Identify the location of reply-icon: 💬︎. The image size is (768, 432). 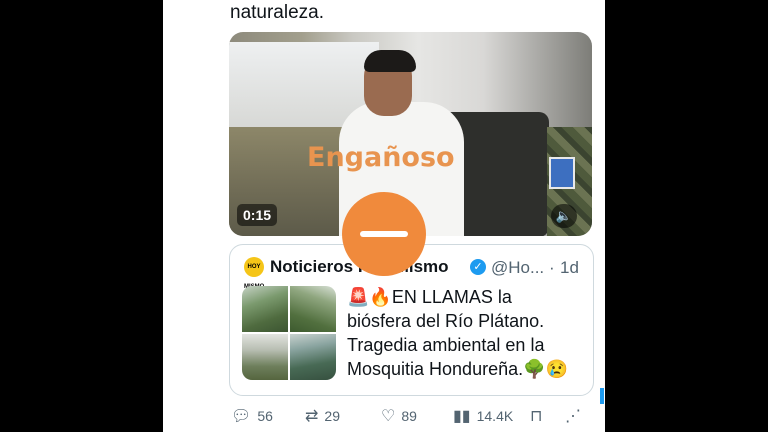
(241, 416).